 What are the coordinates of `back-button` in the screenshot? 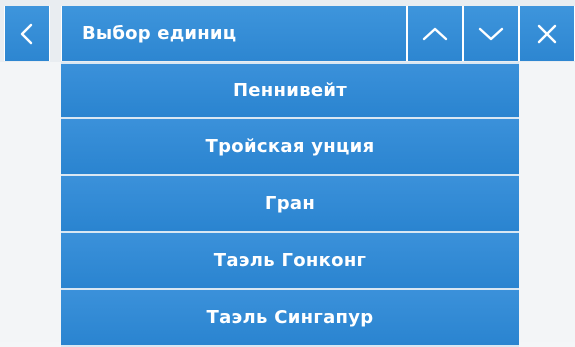 It's located at (27, 33).